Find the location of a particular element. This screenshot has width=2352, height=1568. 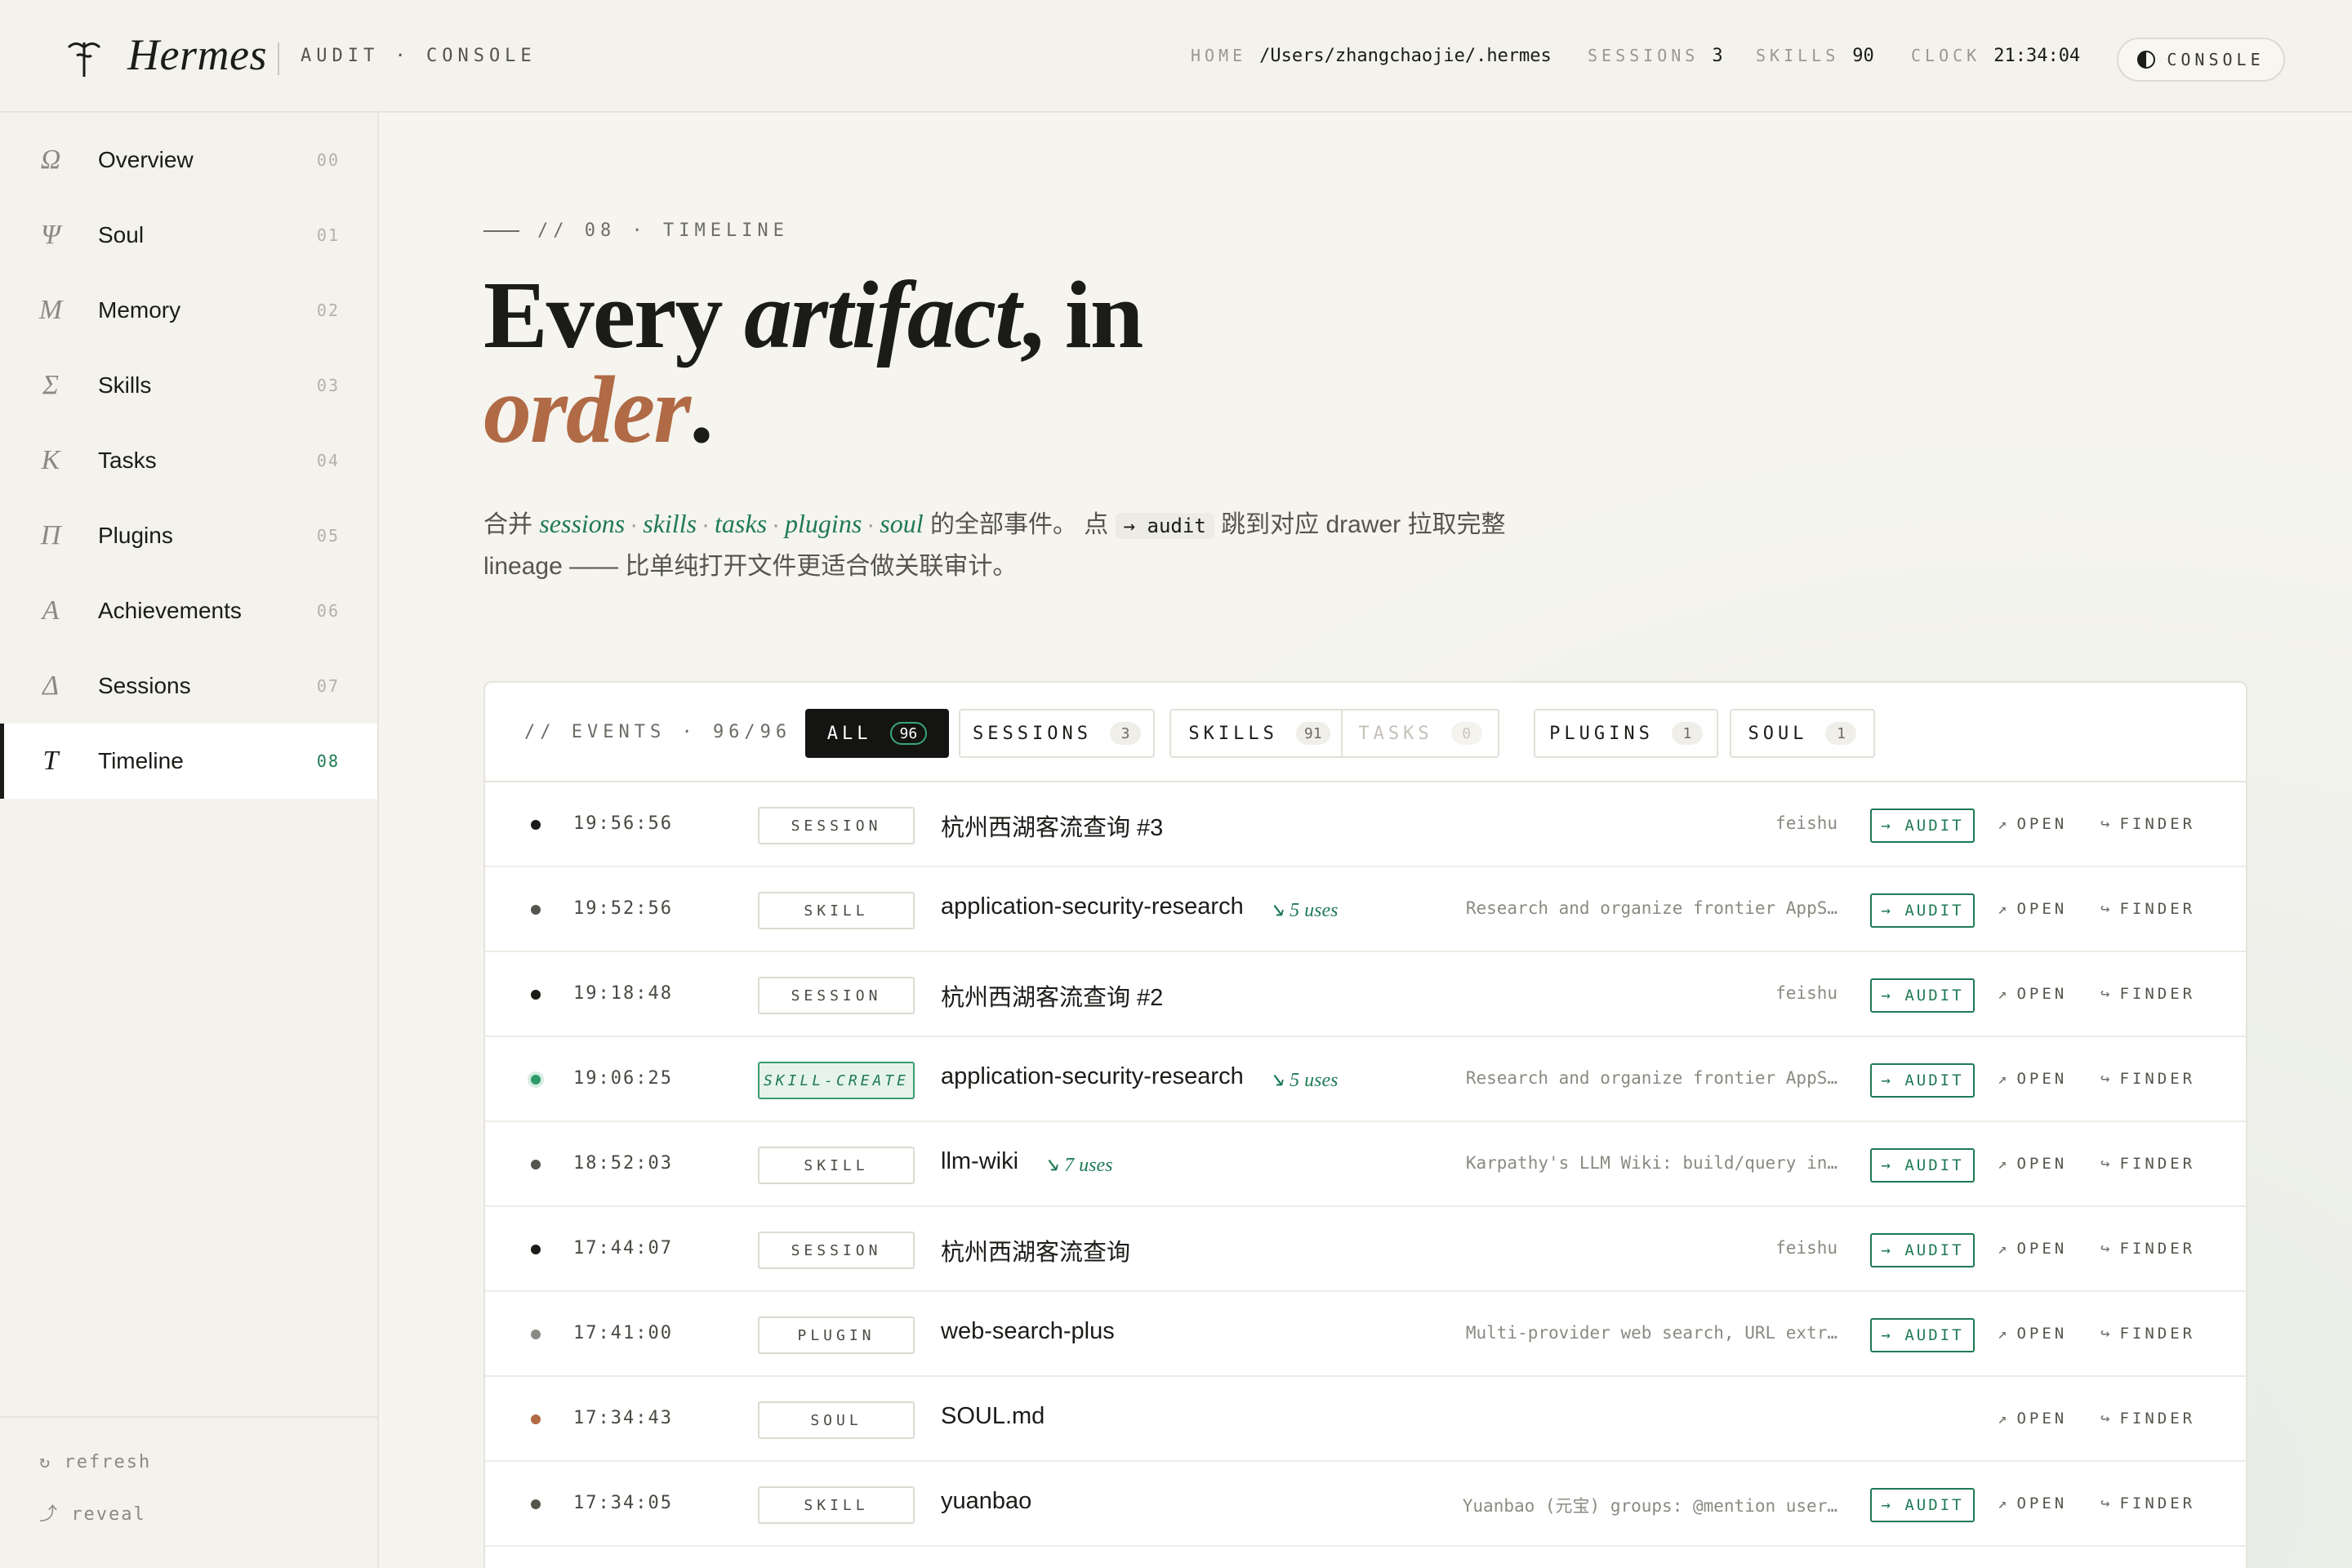

event-title: web-search-plus is located at coordinates (1028, 1331).